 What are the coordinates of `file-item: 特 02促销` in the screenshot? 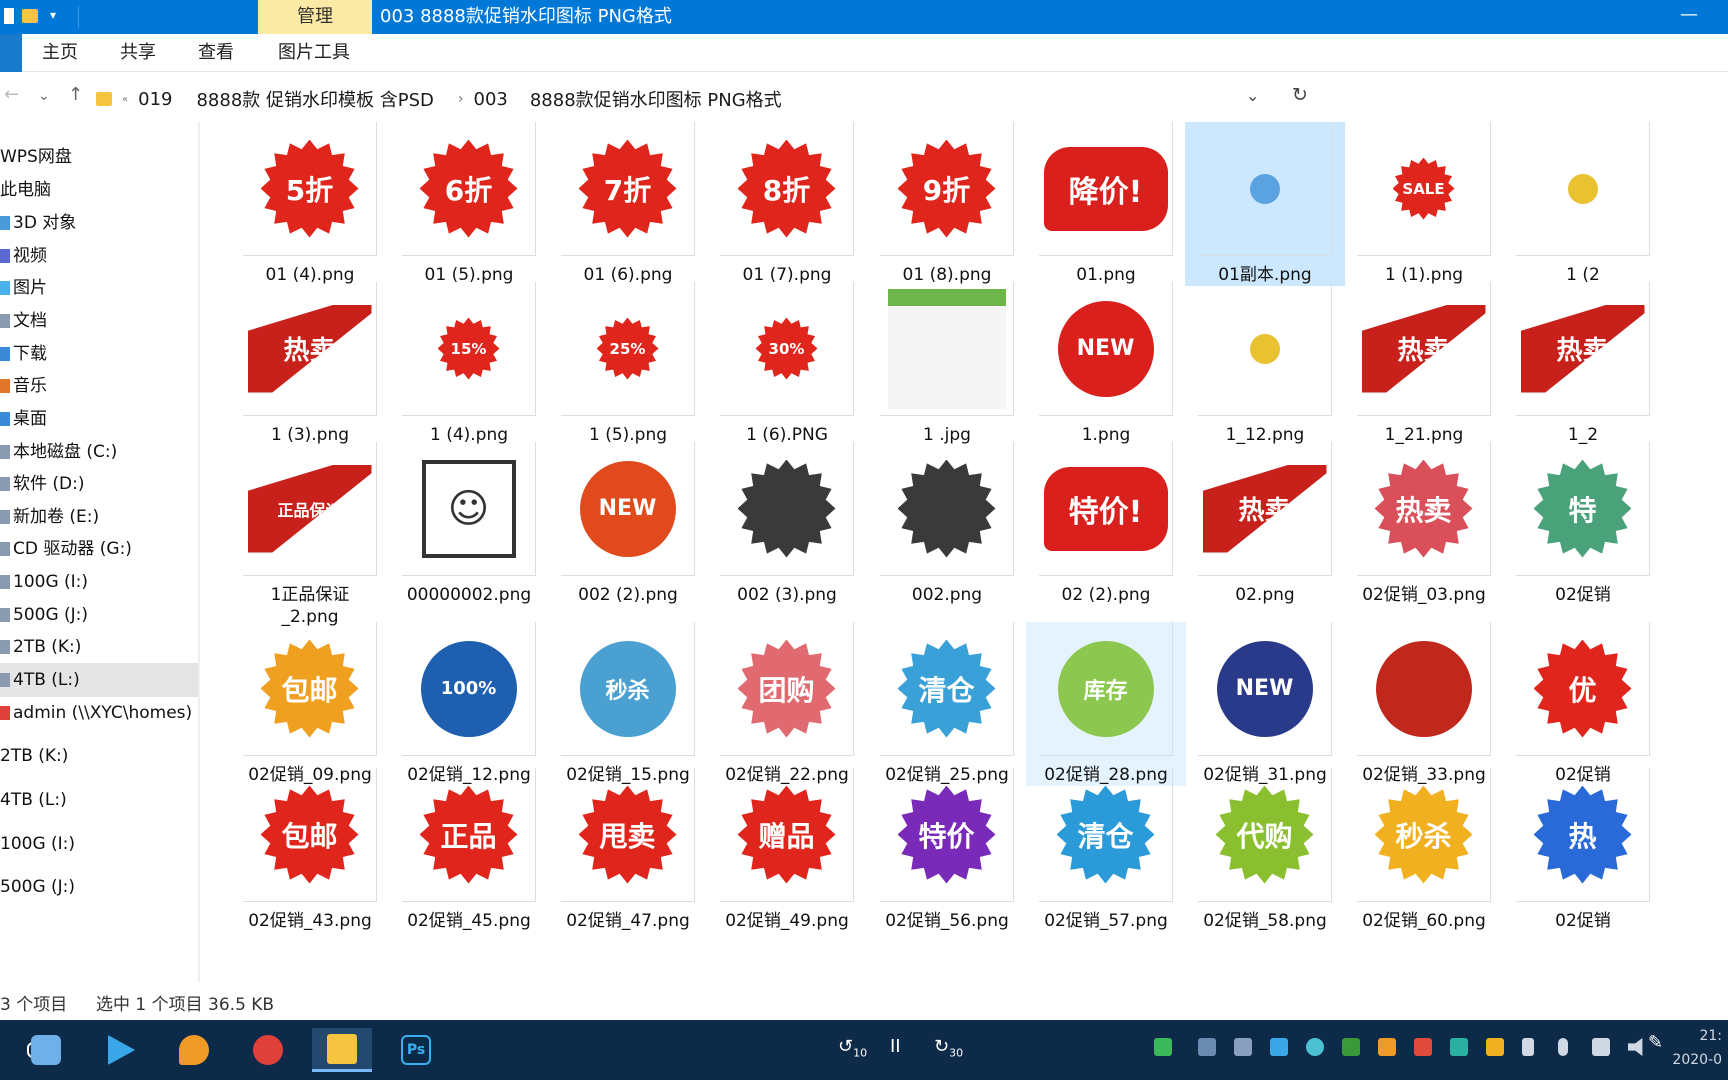 It's located at (1583, 524).